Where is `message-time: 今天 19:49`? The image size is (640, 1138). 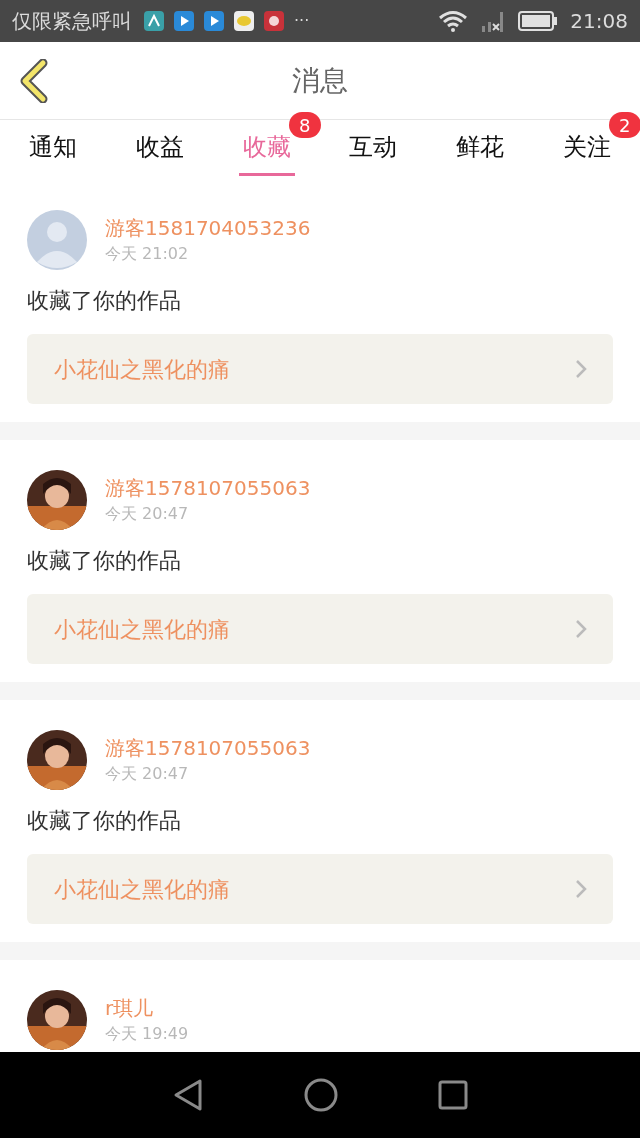 message-time: 今天 19:49 is located at coordinates (147, 1034).